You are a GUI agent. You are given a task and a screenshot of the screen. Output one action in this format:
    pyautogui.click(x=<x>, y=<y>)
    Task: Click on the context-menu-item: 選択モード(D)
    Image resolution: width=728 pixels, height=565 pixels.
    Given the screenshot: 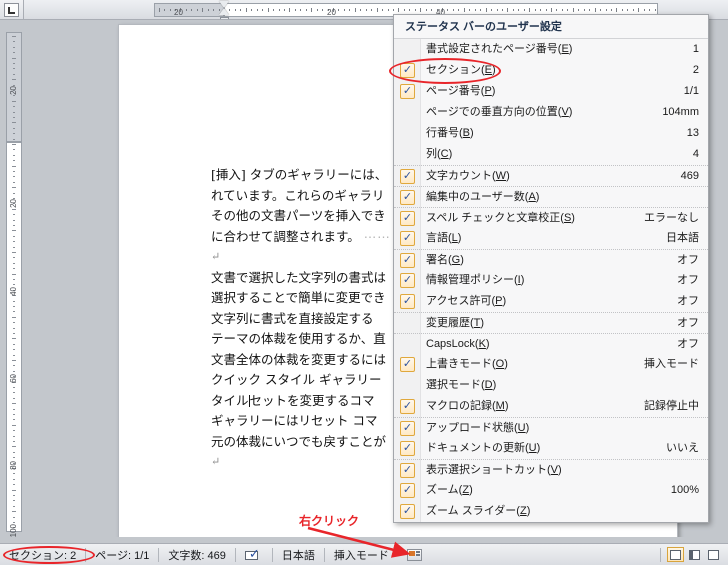 What is the action you would take?
    pyautogui.click(x=551, y=385)
    